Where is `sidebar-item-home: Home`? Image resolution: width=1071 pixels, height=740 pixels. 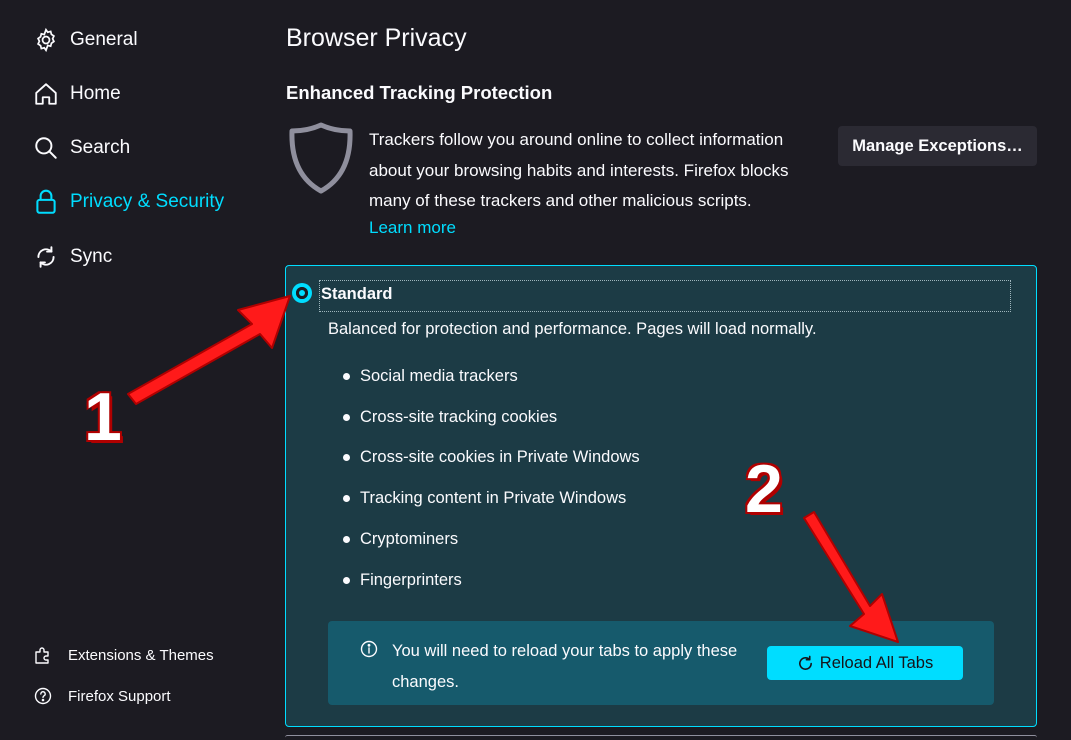
sidebar-item-home: Home is located at coordinates (76, 94).